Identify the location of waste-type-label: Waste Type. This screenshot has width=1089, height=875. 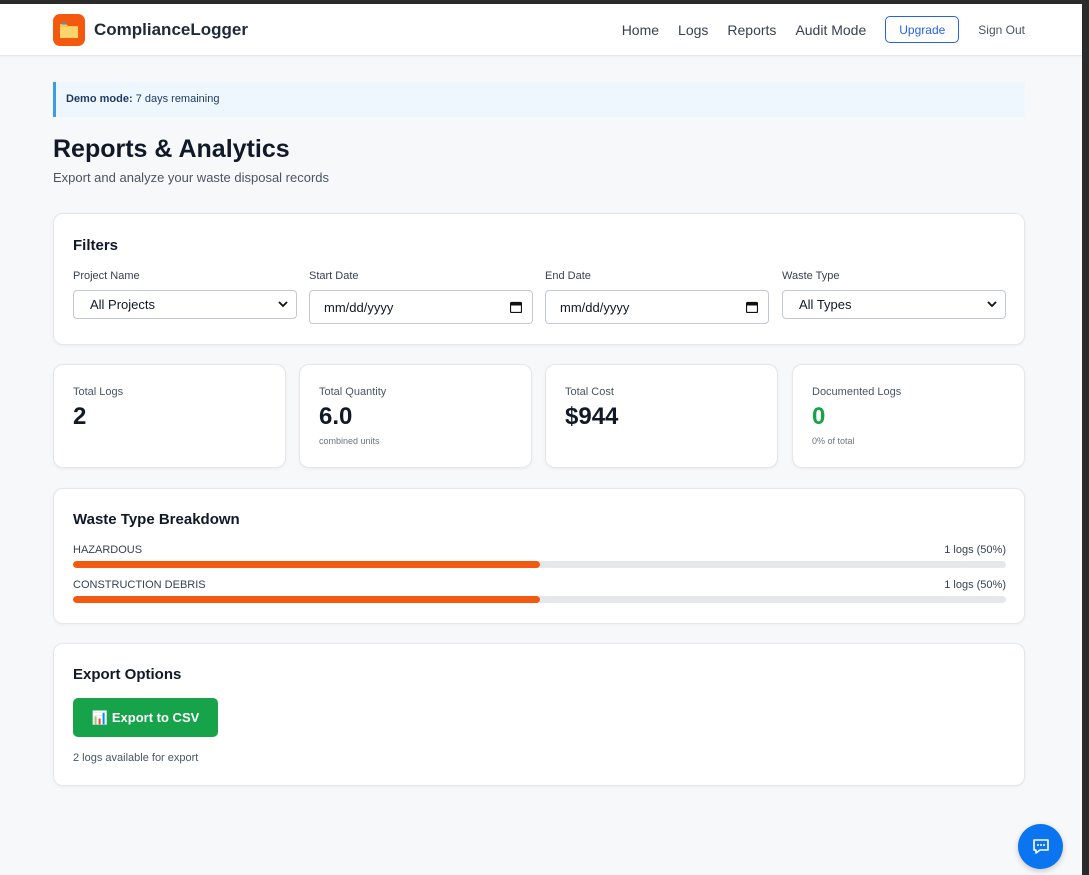
(811, 276).